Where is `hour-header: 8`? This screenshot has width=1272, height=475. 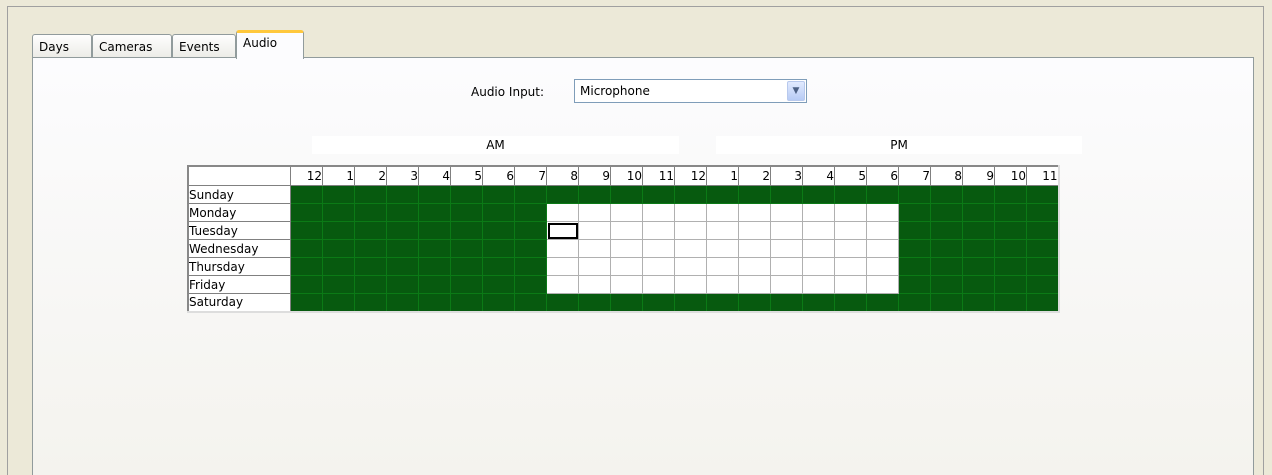
hour-header: 8 is located at coordinates (562, 175).